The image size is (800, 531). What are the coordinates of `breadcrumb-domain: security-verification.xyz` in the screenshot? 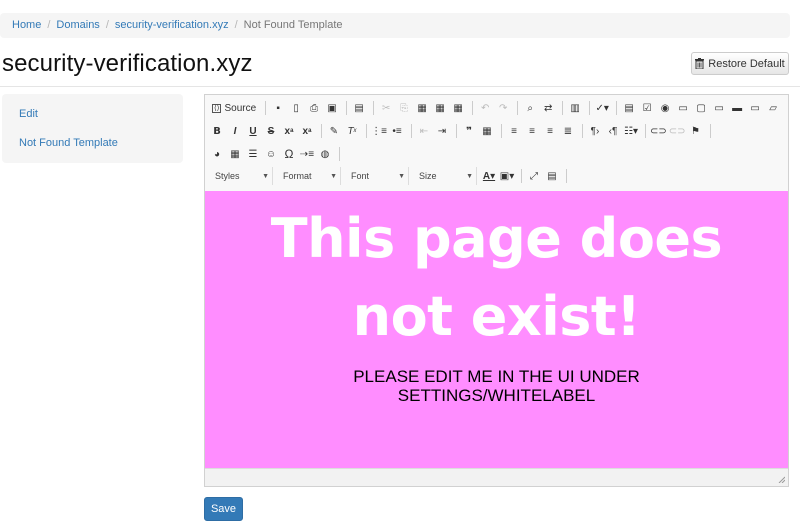 It's located at (172, 25).